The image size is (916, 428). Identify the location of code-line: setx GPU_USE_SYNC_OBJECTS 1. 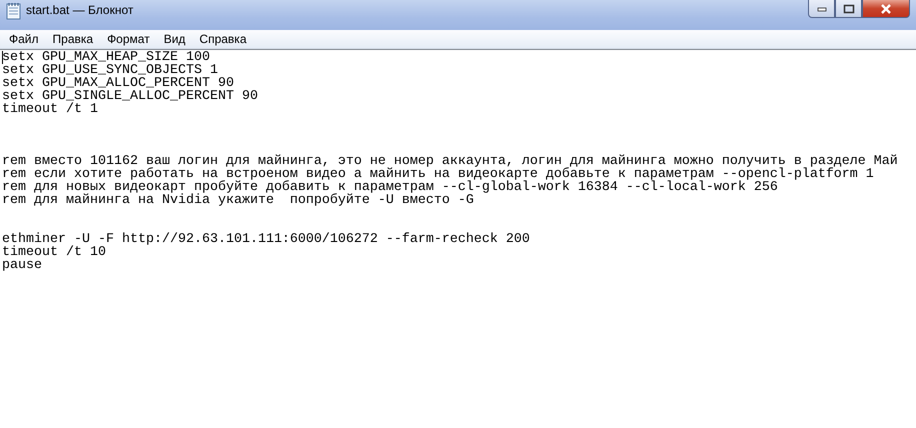
(110, 70).